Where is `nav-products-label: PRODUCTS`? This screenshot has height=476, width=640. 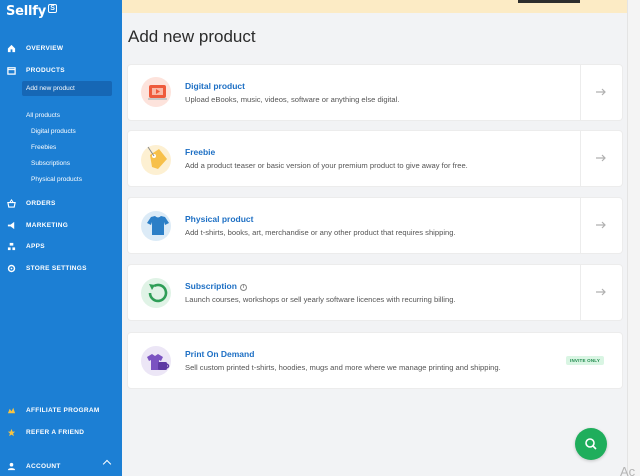
nav-products-label: PRODUCTS is located at coordinates (45, 70).